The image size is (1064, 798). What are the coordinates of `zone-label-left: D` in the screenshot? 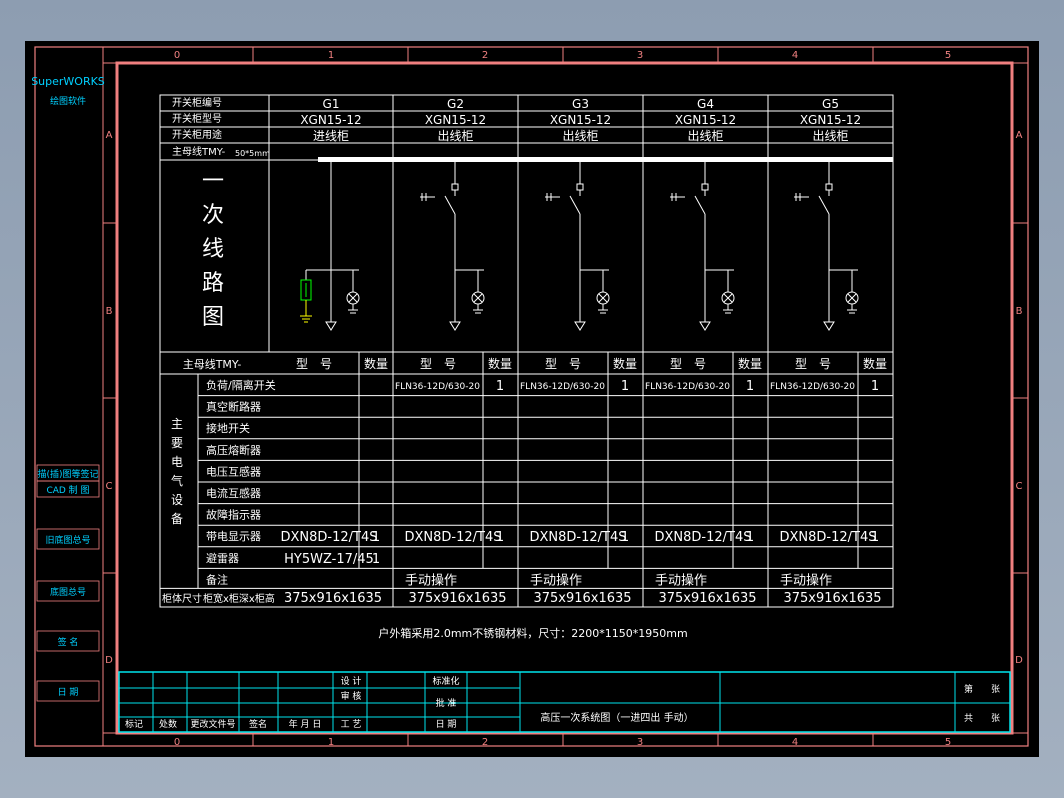 It's located at (109, 660).